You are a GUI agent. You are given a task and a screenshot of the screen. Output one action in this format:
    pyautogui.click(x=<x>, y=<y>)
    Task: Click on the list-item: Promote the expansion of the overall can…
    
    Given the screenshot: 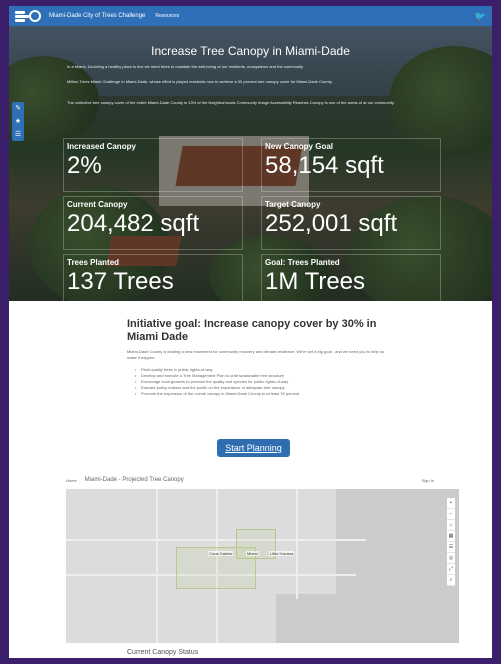 What is the action you would take?
    pyautogui.click(x=265, y=394)
    